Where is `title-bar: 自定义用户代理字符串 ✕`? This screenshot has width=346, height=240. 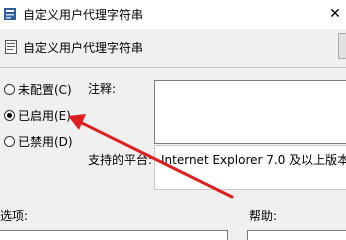
title-bar: 自定义用户代理字符串 ✕ is located at coordinates (173, 14).